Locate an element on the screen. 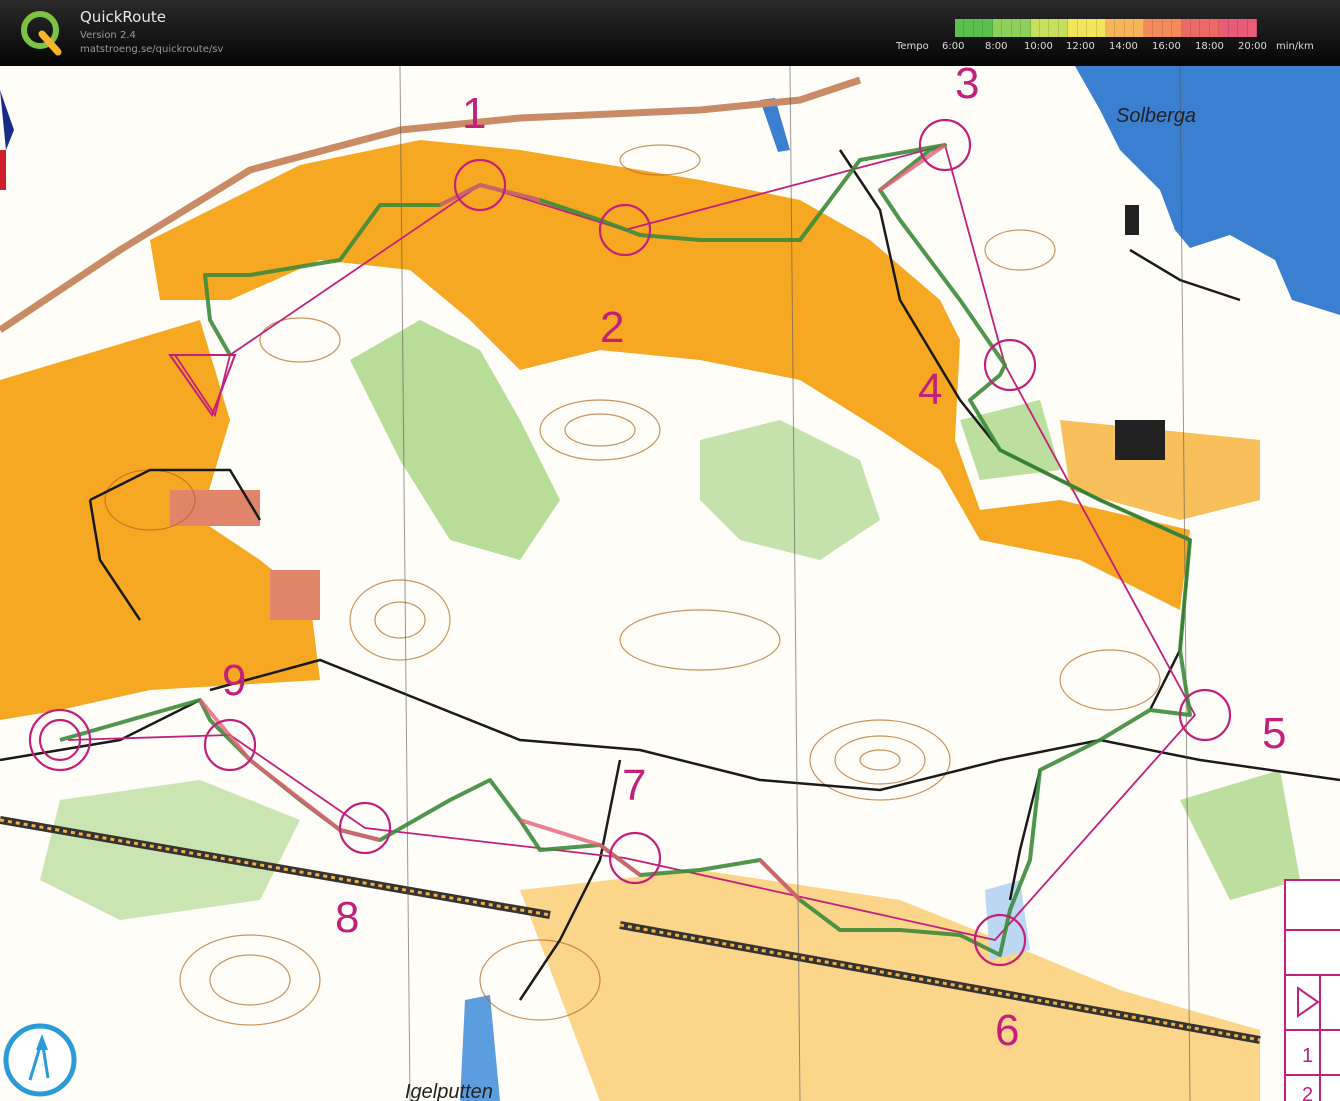 The image size is (1340, 1101). tempo-tick: 18:00 is located at coordinates (1209, 46).